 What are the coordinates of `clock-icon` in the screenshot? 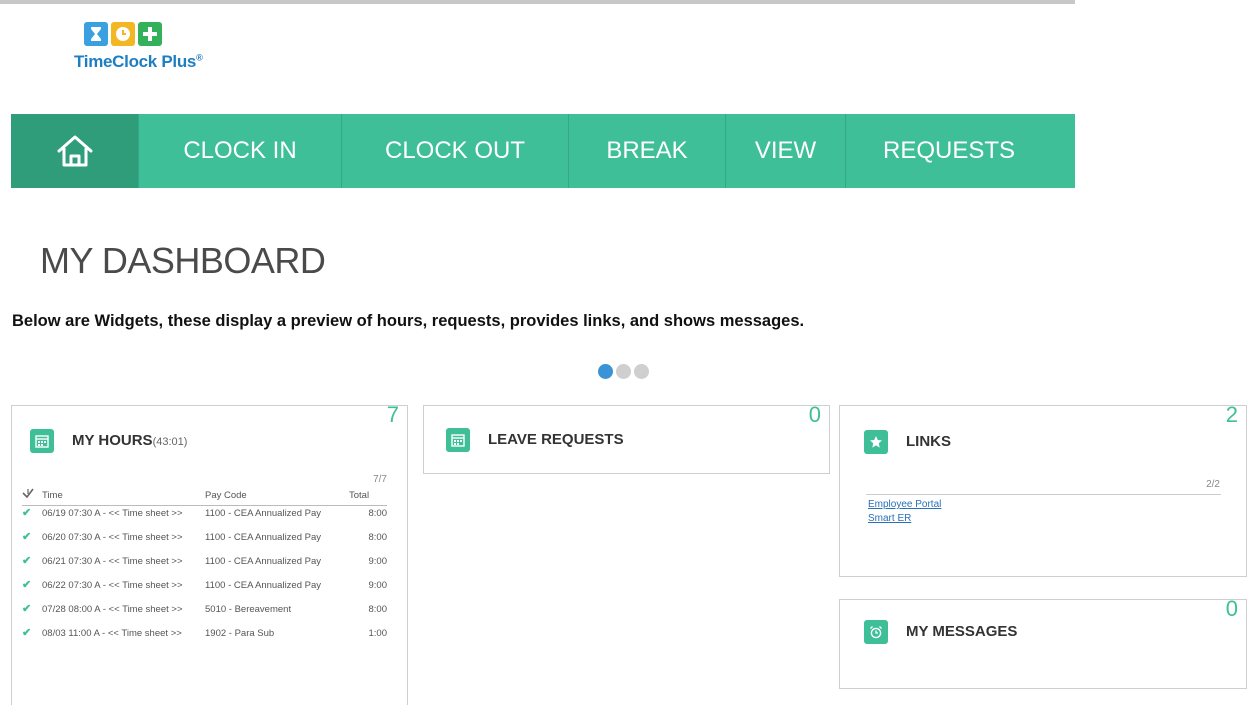 It's located at (123, 34).